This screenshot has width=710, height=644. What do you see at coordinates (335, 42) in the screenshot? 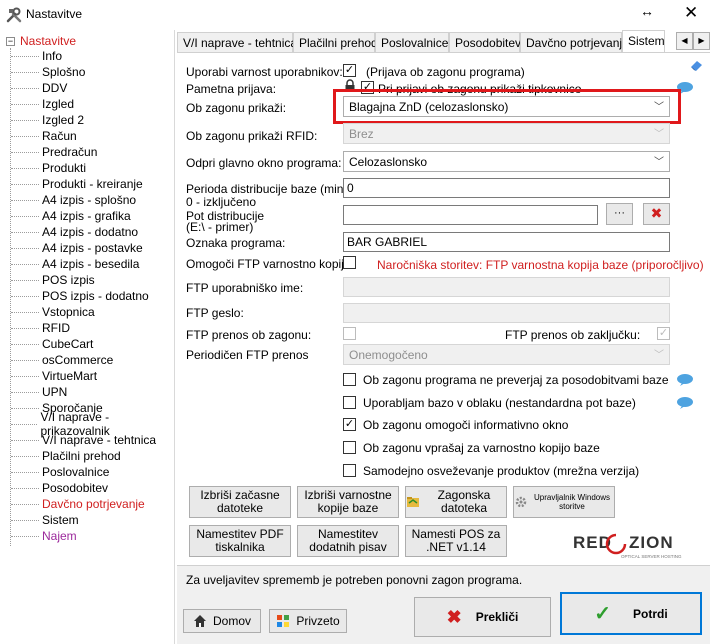
I see `tab: Plačilni prehod` at bounding box center [335, 42].